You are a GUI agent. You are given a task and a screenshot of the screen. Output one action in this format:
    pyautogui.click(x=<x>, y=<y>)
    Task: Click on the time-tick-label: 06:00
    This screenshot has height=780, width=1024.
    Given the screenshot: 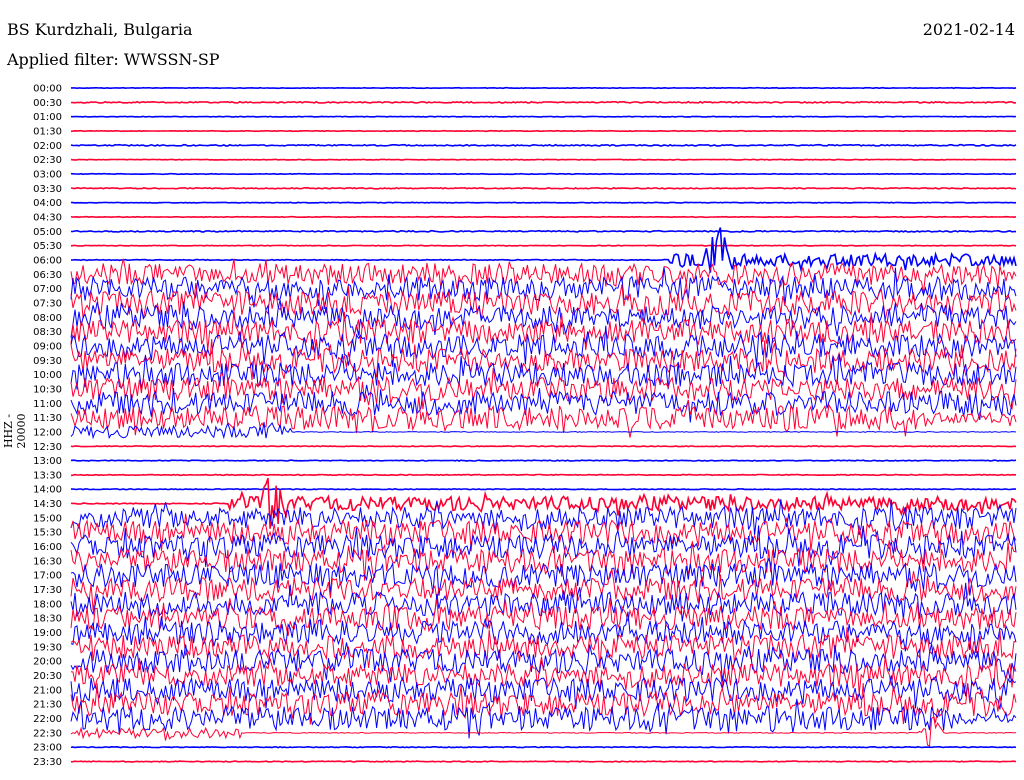 What is the action you would take?
    pyautogui.click(x=47, y=260)
    